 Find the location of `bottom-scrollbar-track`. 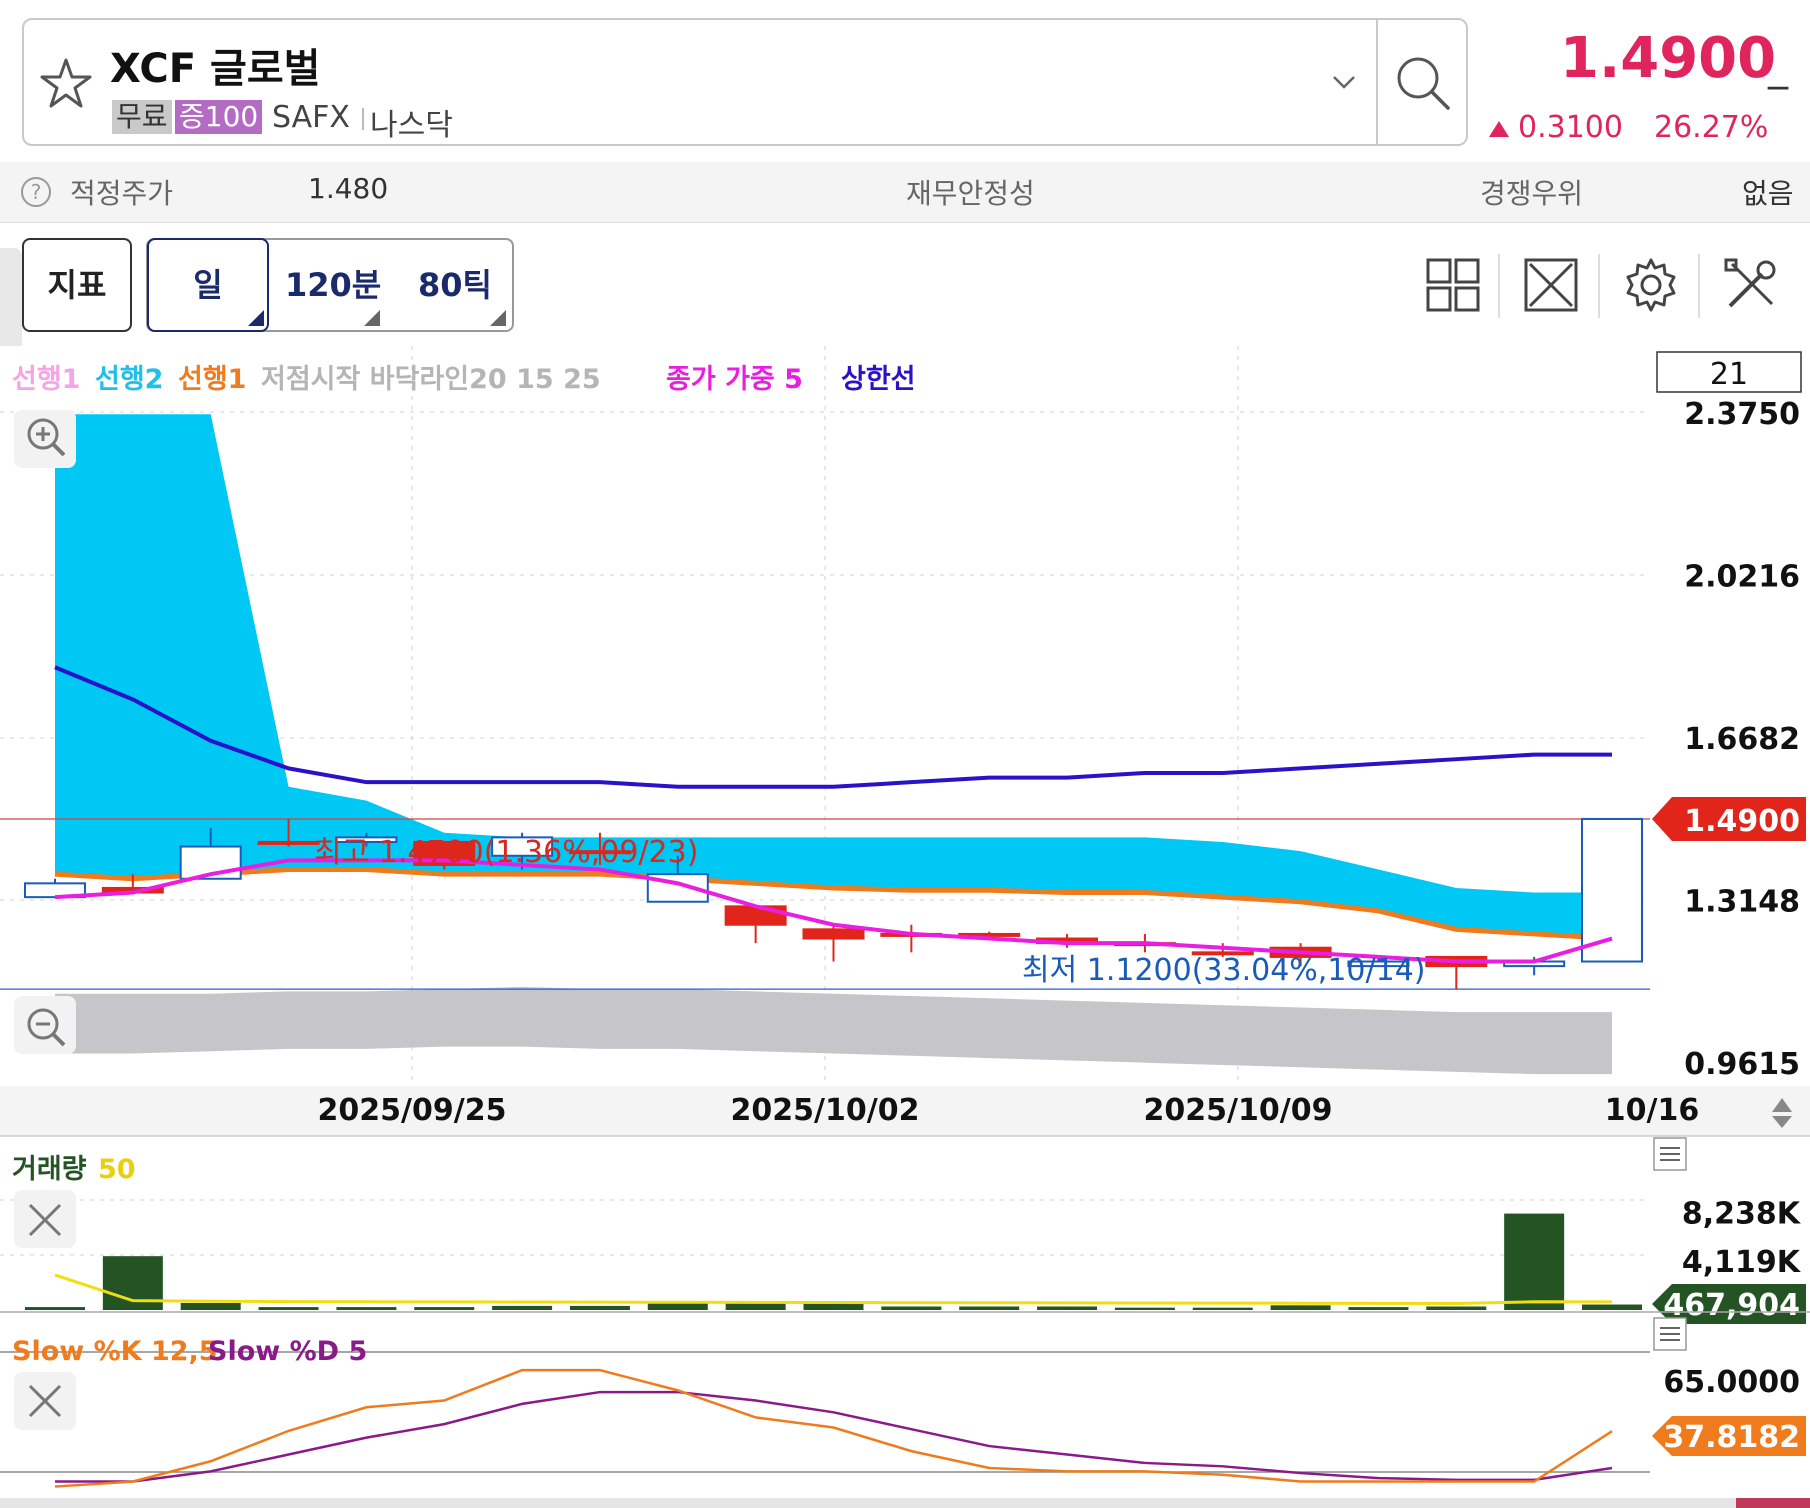

bottom-scrollbar-track is located at coordinates (905, 1503).